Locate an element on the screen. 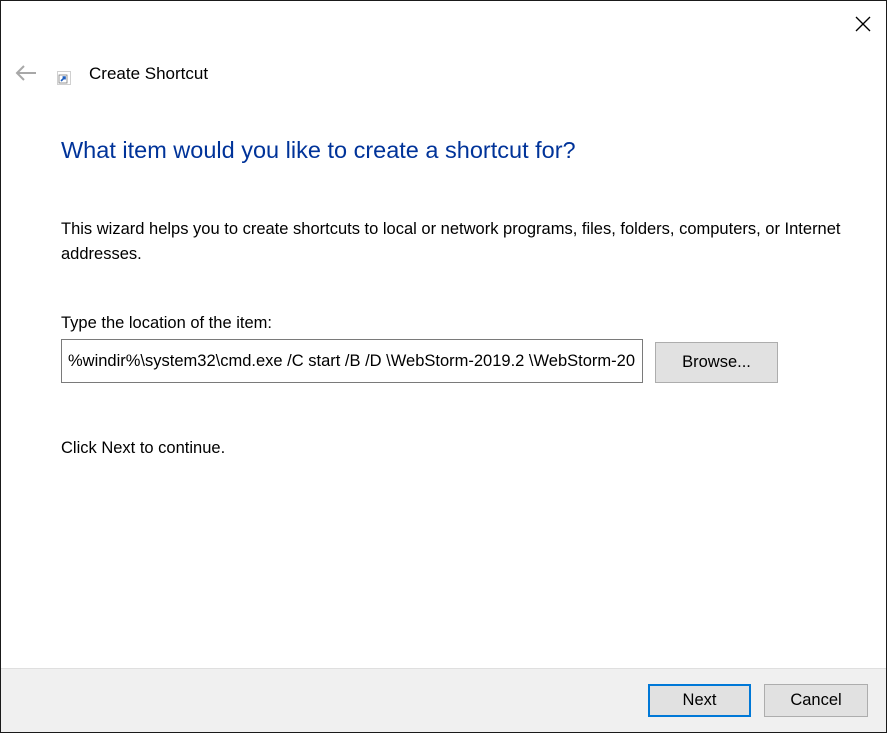  next-button: Next is located at coordinates (699, 700).